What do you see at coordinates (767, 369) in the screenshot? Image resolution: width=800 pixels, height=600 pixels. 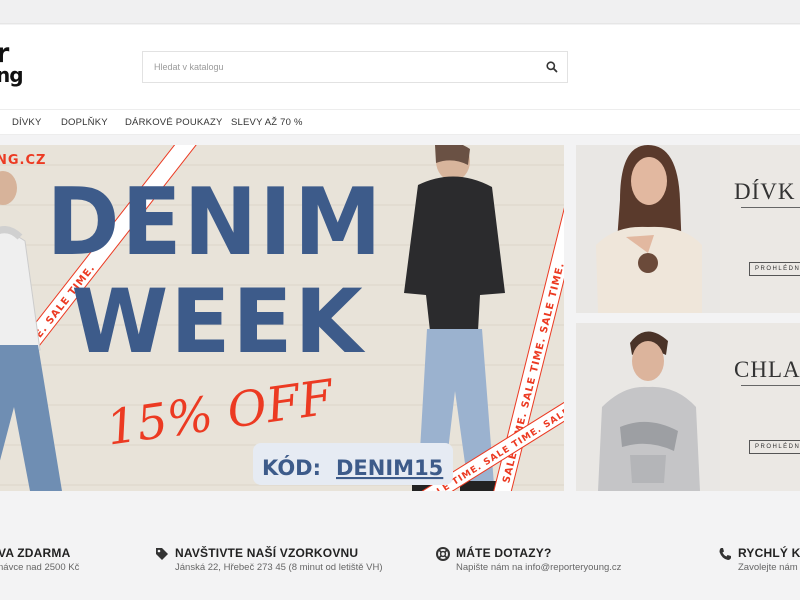 I see `tile-title: CHLA` at bounding box center [767, 369].